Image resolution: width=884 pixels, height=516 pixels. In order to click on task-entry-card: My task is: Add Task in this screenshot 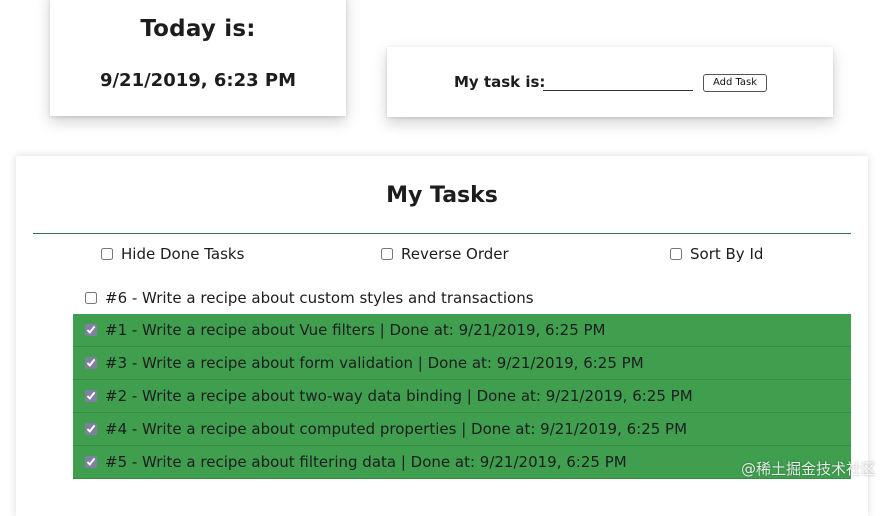, I will do `click(610, 82)`.